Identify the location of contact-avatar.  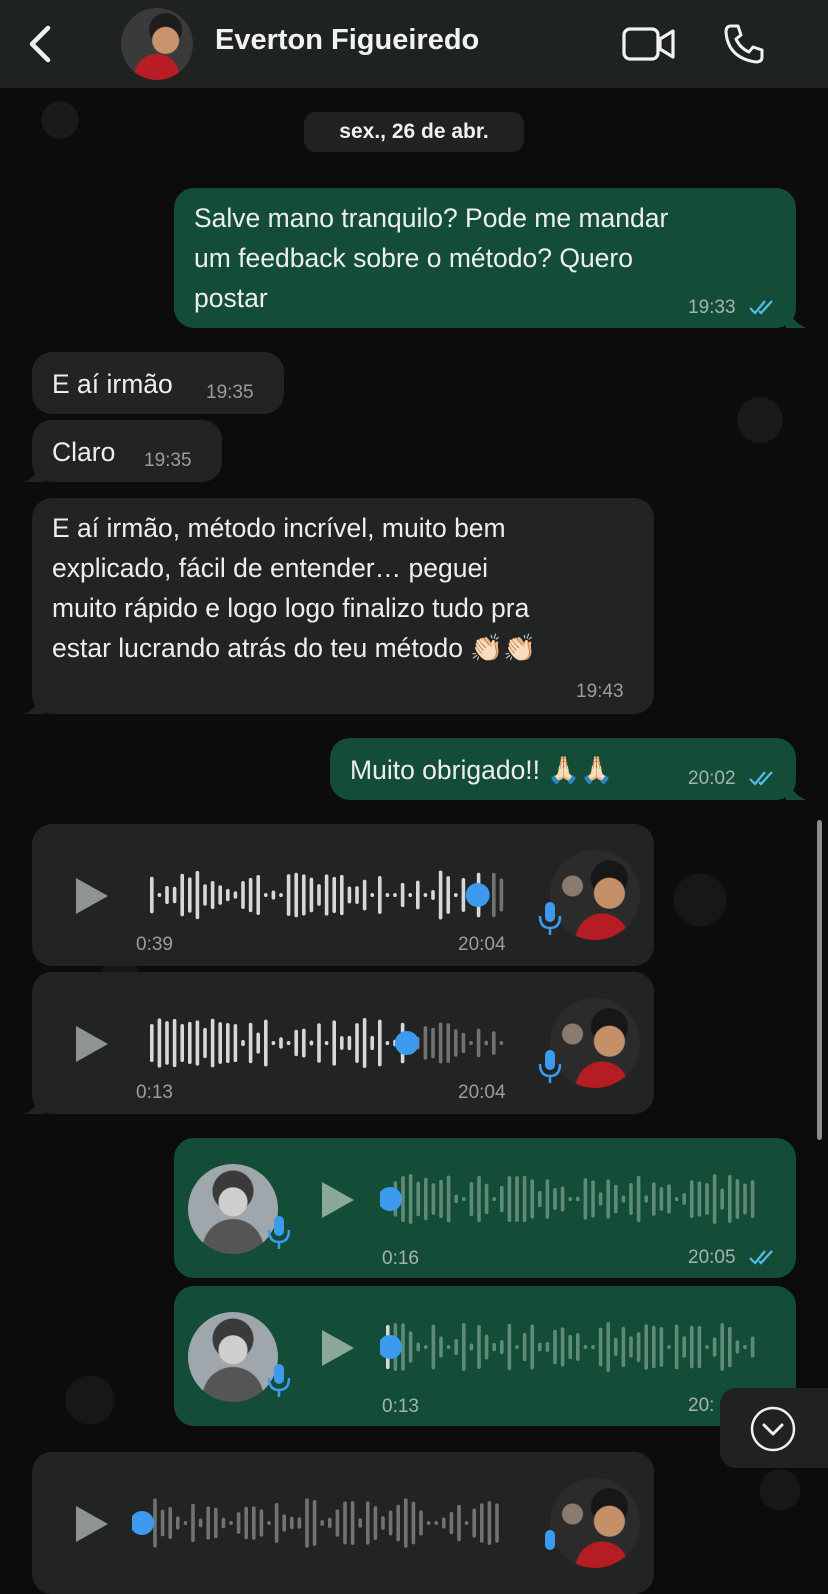
(157, 44).